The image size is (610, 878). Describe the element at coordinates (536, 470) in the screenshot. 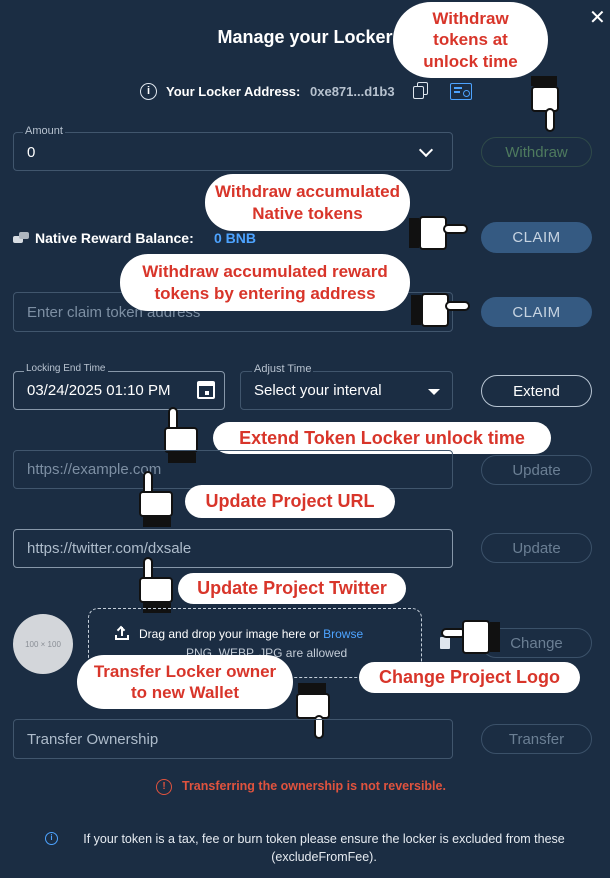

I see `update-url-button: Update` at that location.